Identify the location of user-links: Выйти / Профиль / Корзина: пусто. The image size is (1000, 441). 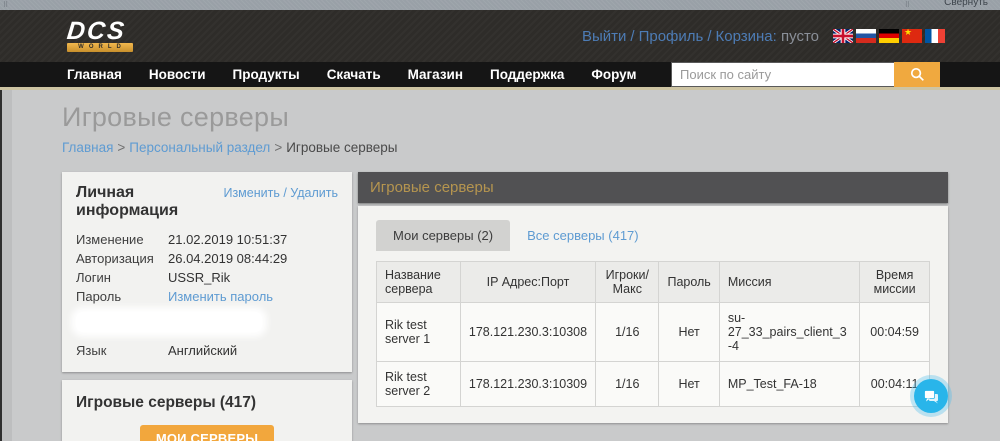
(700, 36).